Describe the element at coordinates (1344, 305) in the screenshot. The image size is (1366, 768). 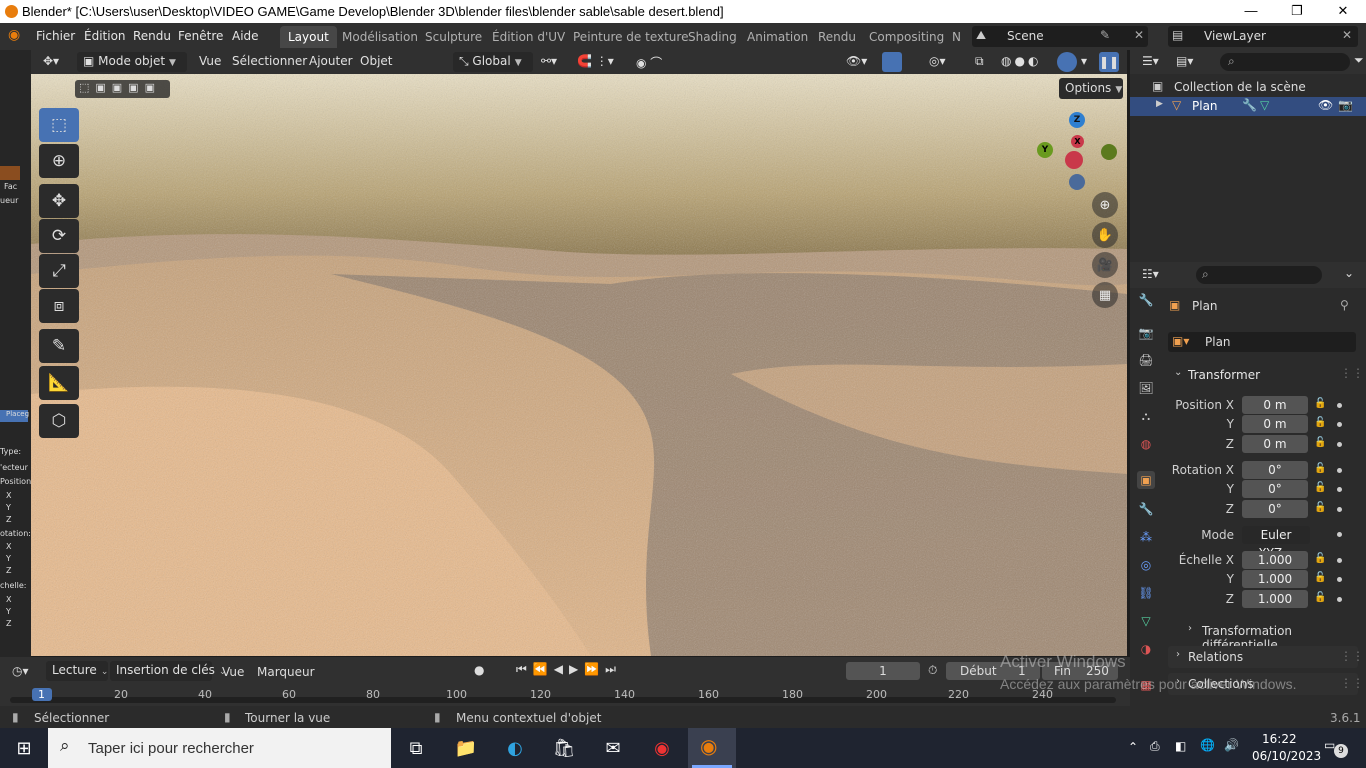
I see `pin-icon: ⚲` at that location.